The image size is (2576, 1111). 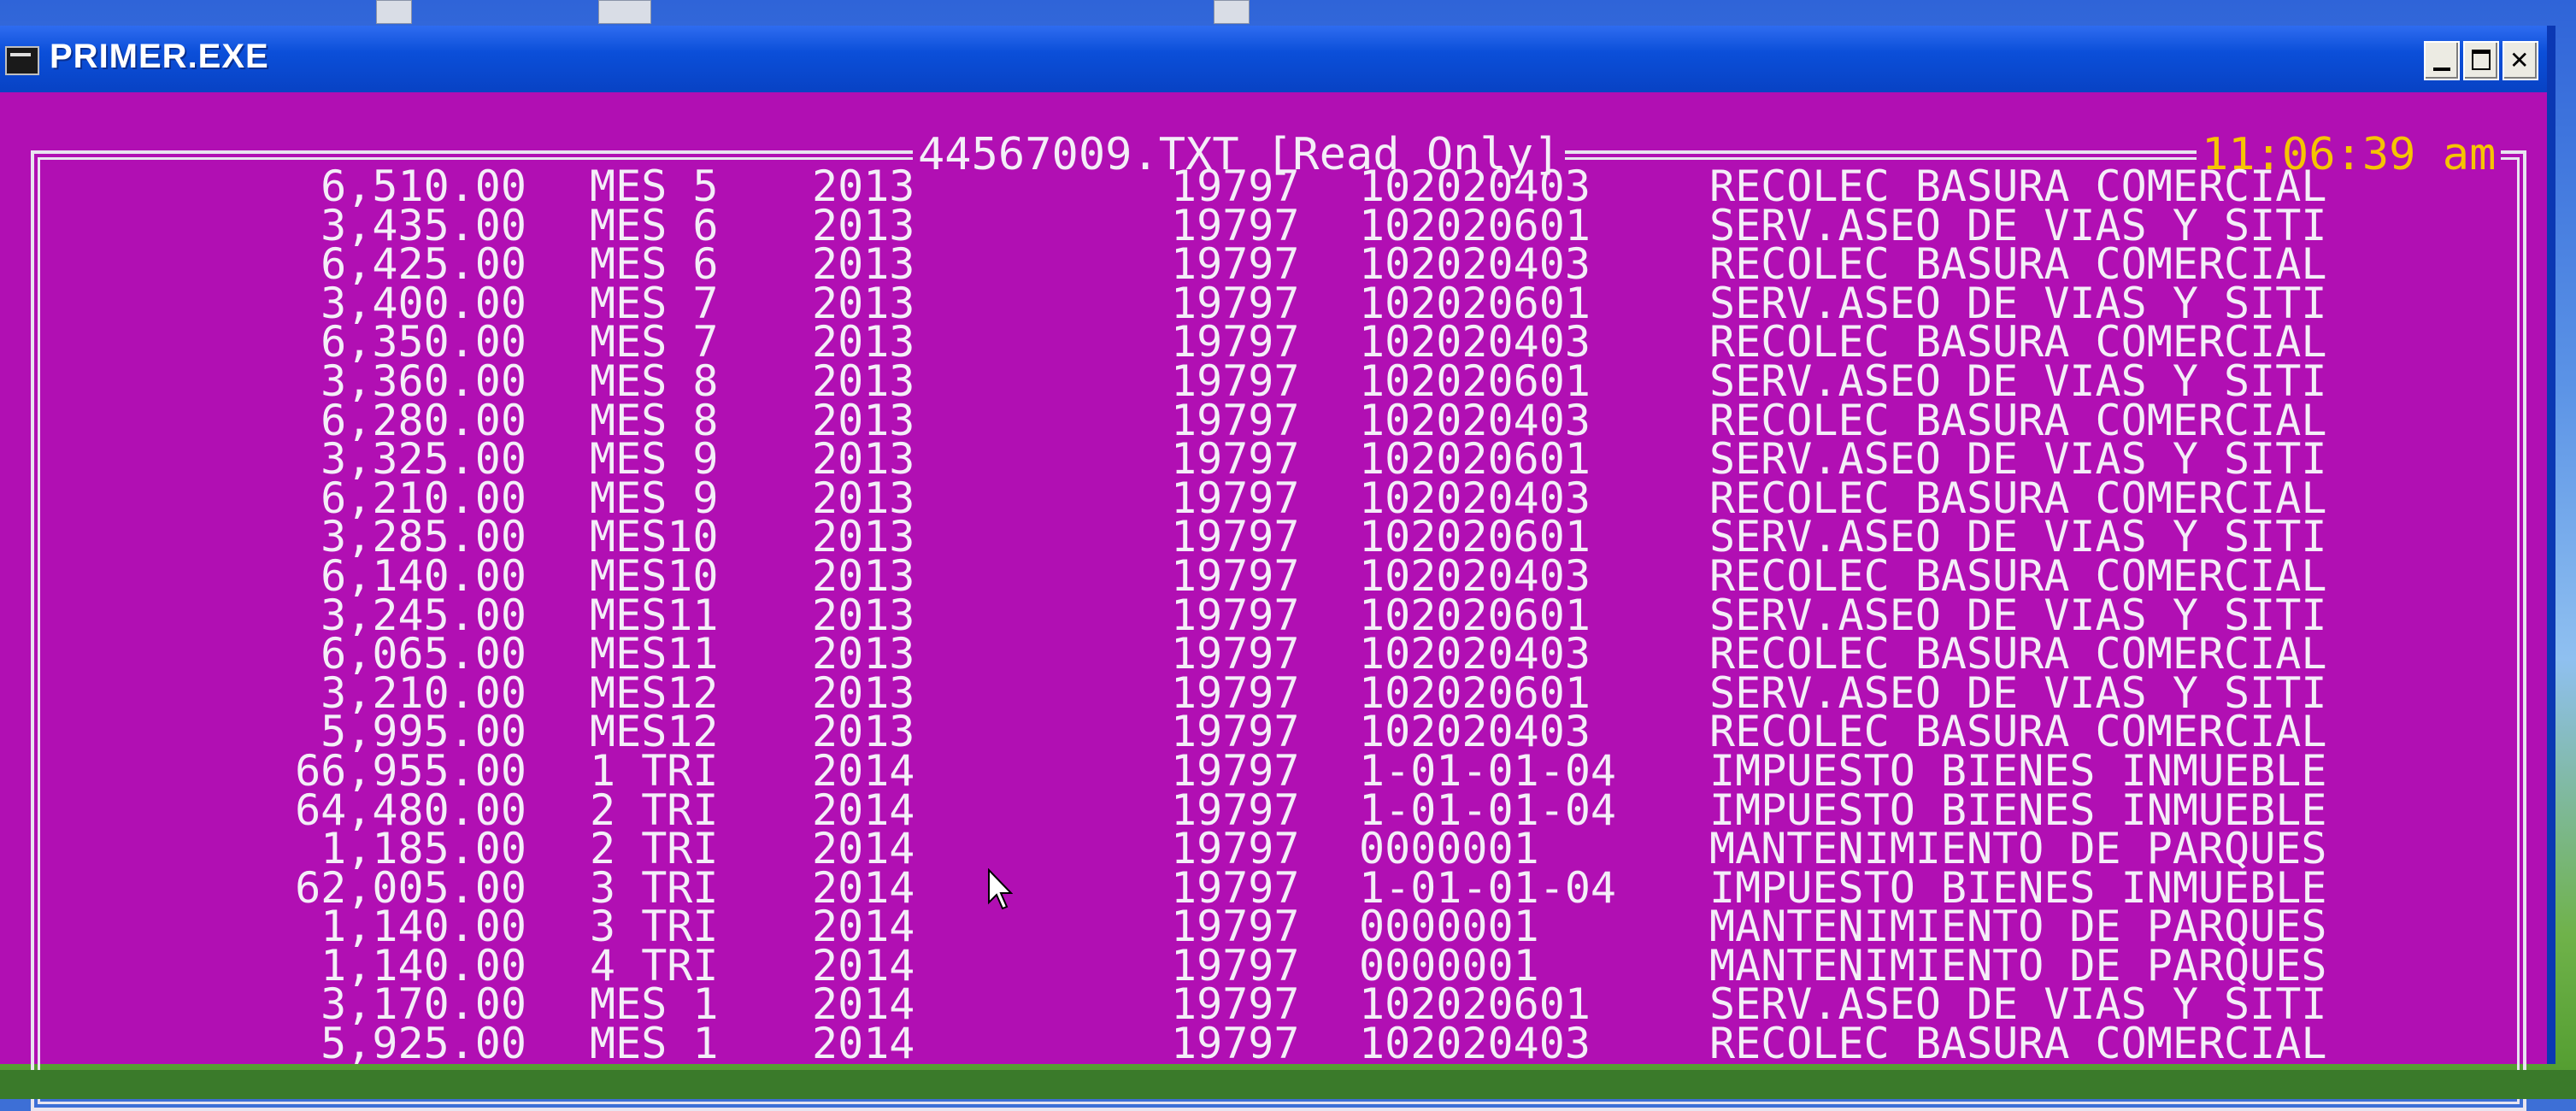 What do you see at coordinates (2442, 61) in the screenshot?
I see `minimize-button` at bounding box center [2442, 61].